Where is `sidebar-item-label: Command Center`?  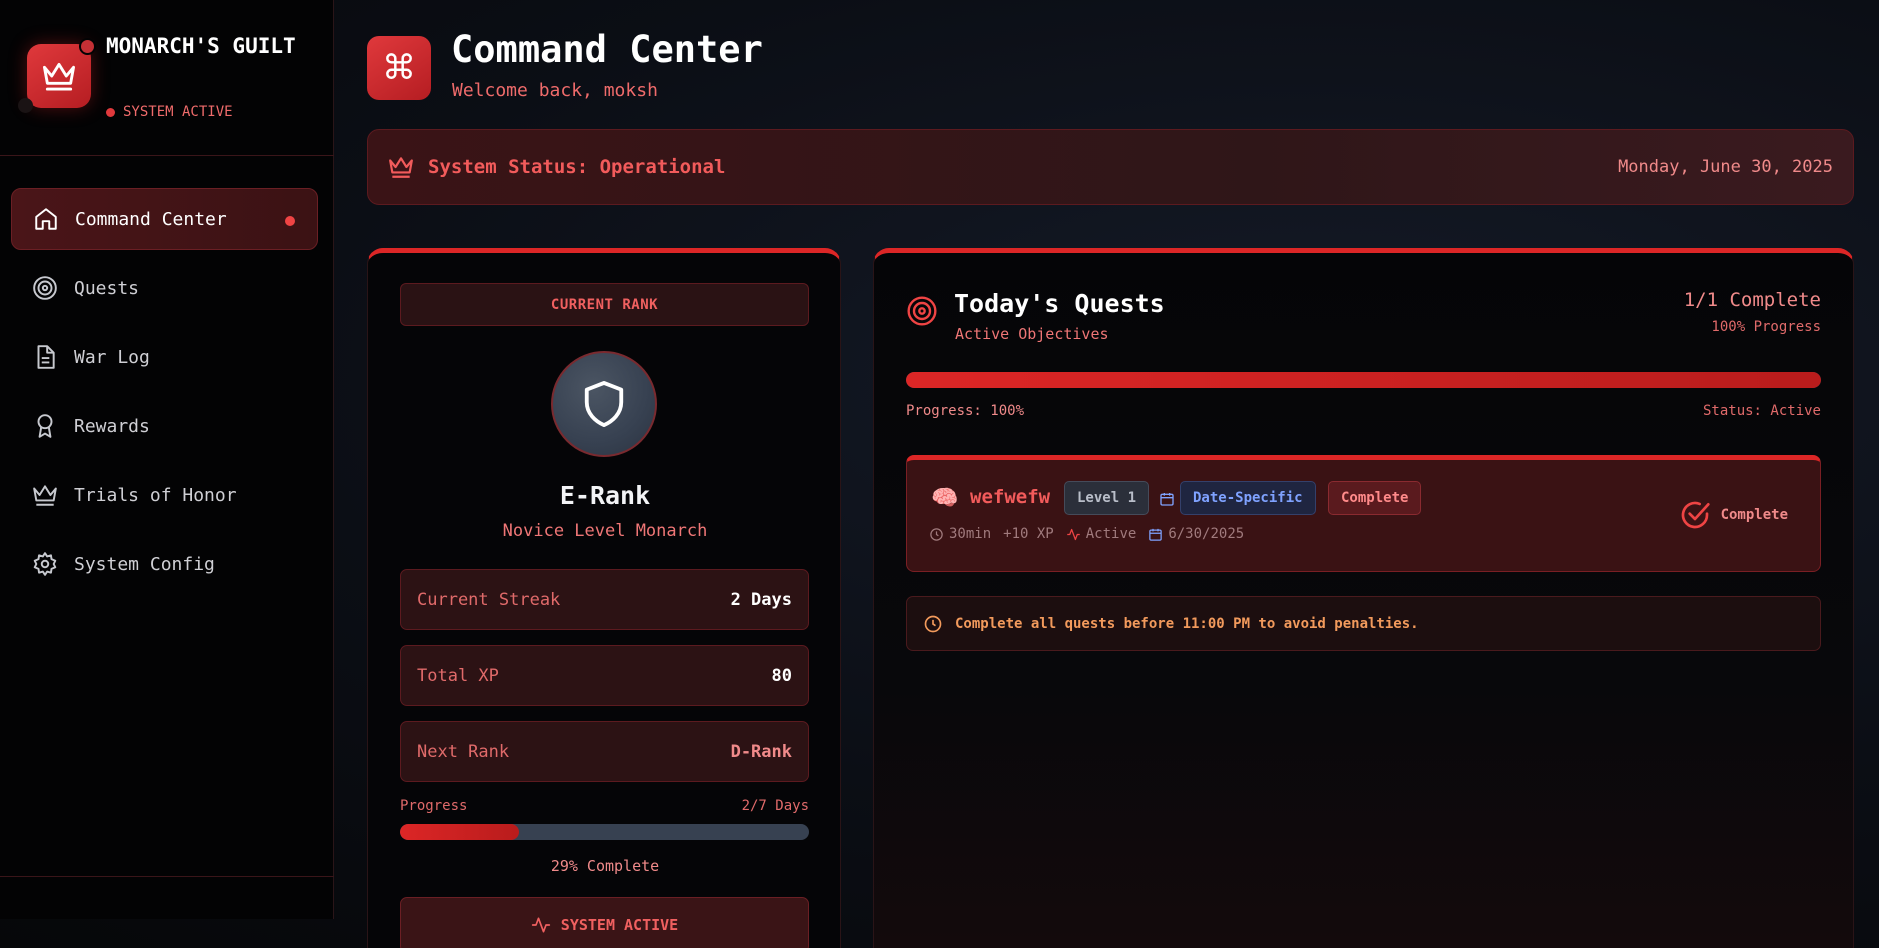 sidebar-item-label: Command Center is located at coordinates (151, 219).